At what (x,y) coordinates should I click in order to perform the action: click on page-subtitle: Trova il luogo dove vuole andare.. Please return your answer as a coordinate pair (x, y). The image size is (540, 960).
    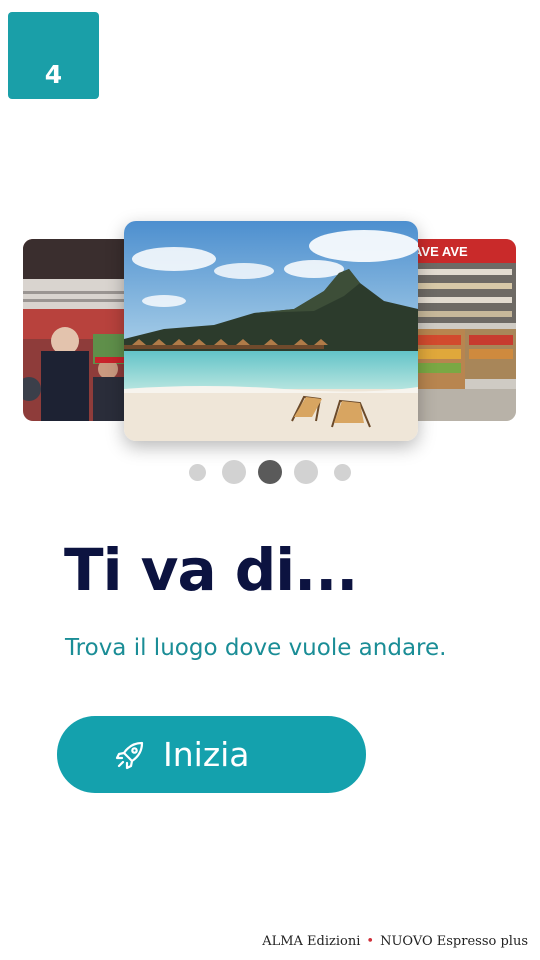
    Looking at the image, I should click on (256, 648).